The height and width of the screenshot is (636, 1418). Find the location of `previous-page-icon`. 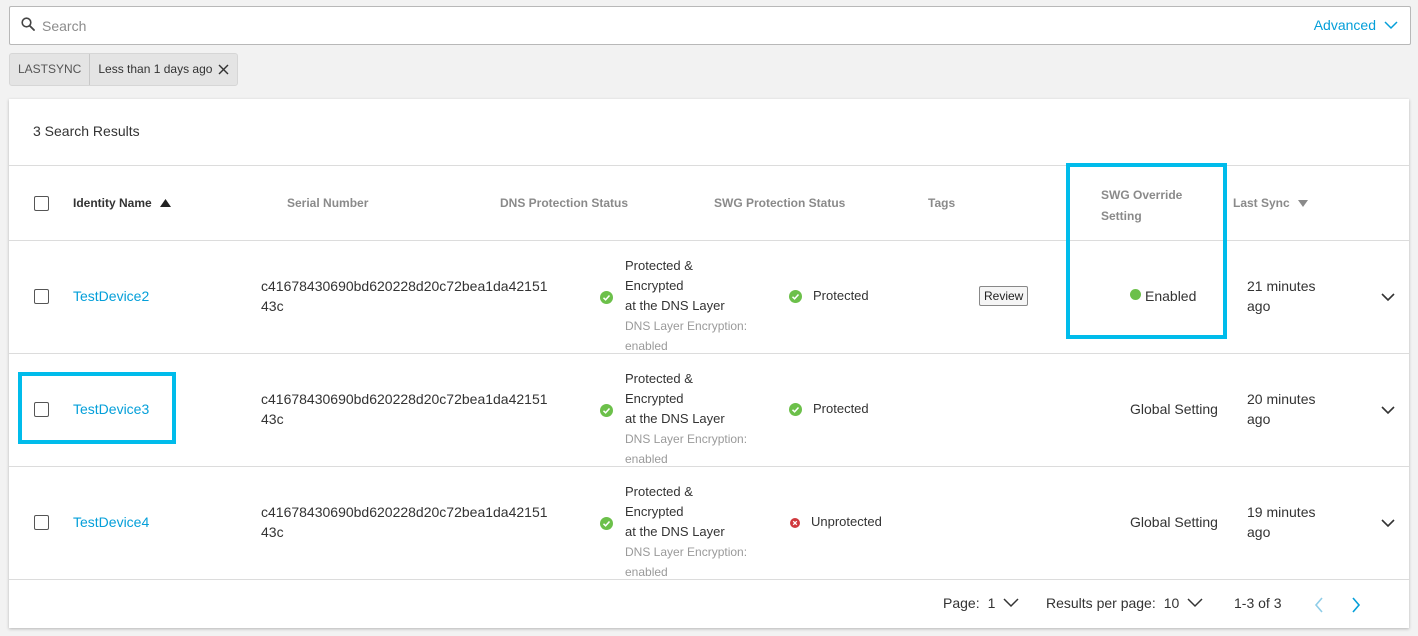

previous-page-icon is located at coordinates (1319, 605).